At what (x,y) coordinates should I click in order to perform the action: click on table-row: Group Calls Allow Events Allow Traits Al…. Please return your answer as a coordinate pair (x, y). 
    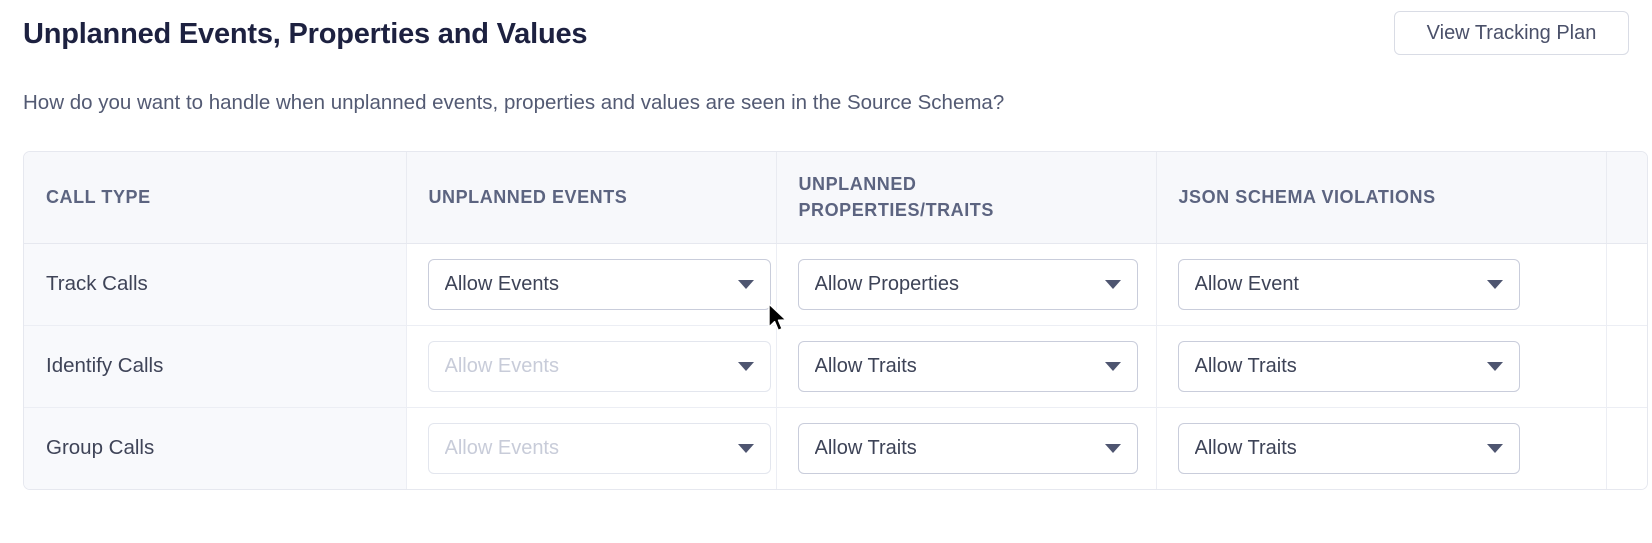
    Looking at the image, I should click on (835, 448).